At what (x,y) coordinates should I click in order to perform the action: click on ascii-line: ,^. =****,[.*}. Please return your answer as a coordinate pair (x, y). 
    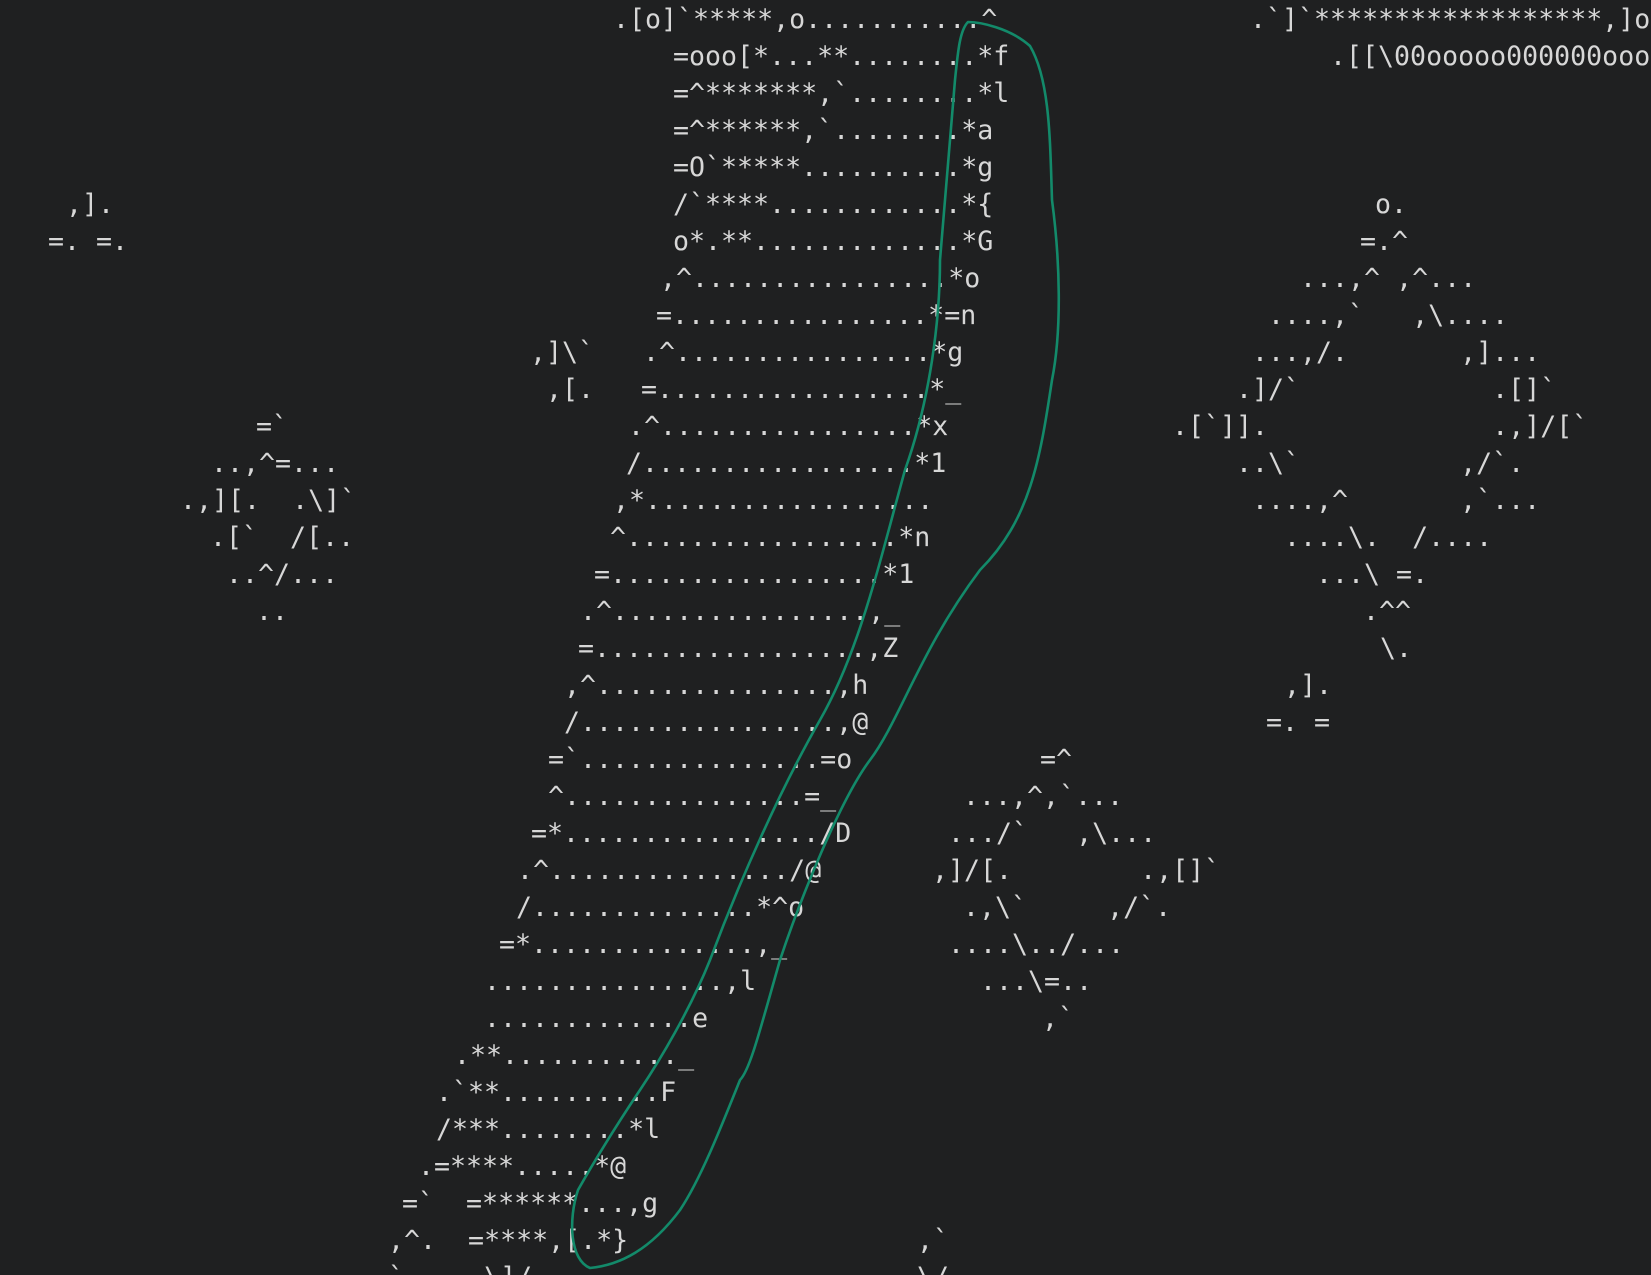
    Looking at the image, I should click on (508, 1240).